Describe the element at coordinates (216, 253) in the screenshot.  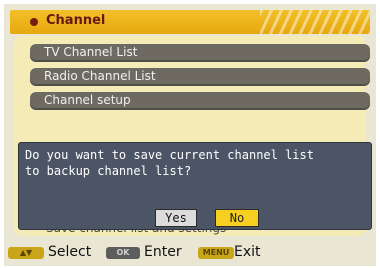
I see `menu-key-icon: MENU` at that location.